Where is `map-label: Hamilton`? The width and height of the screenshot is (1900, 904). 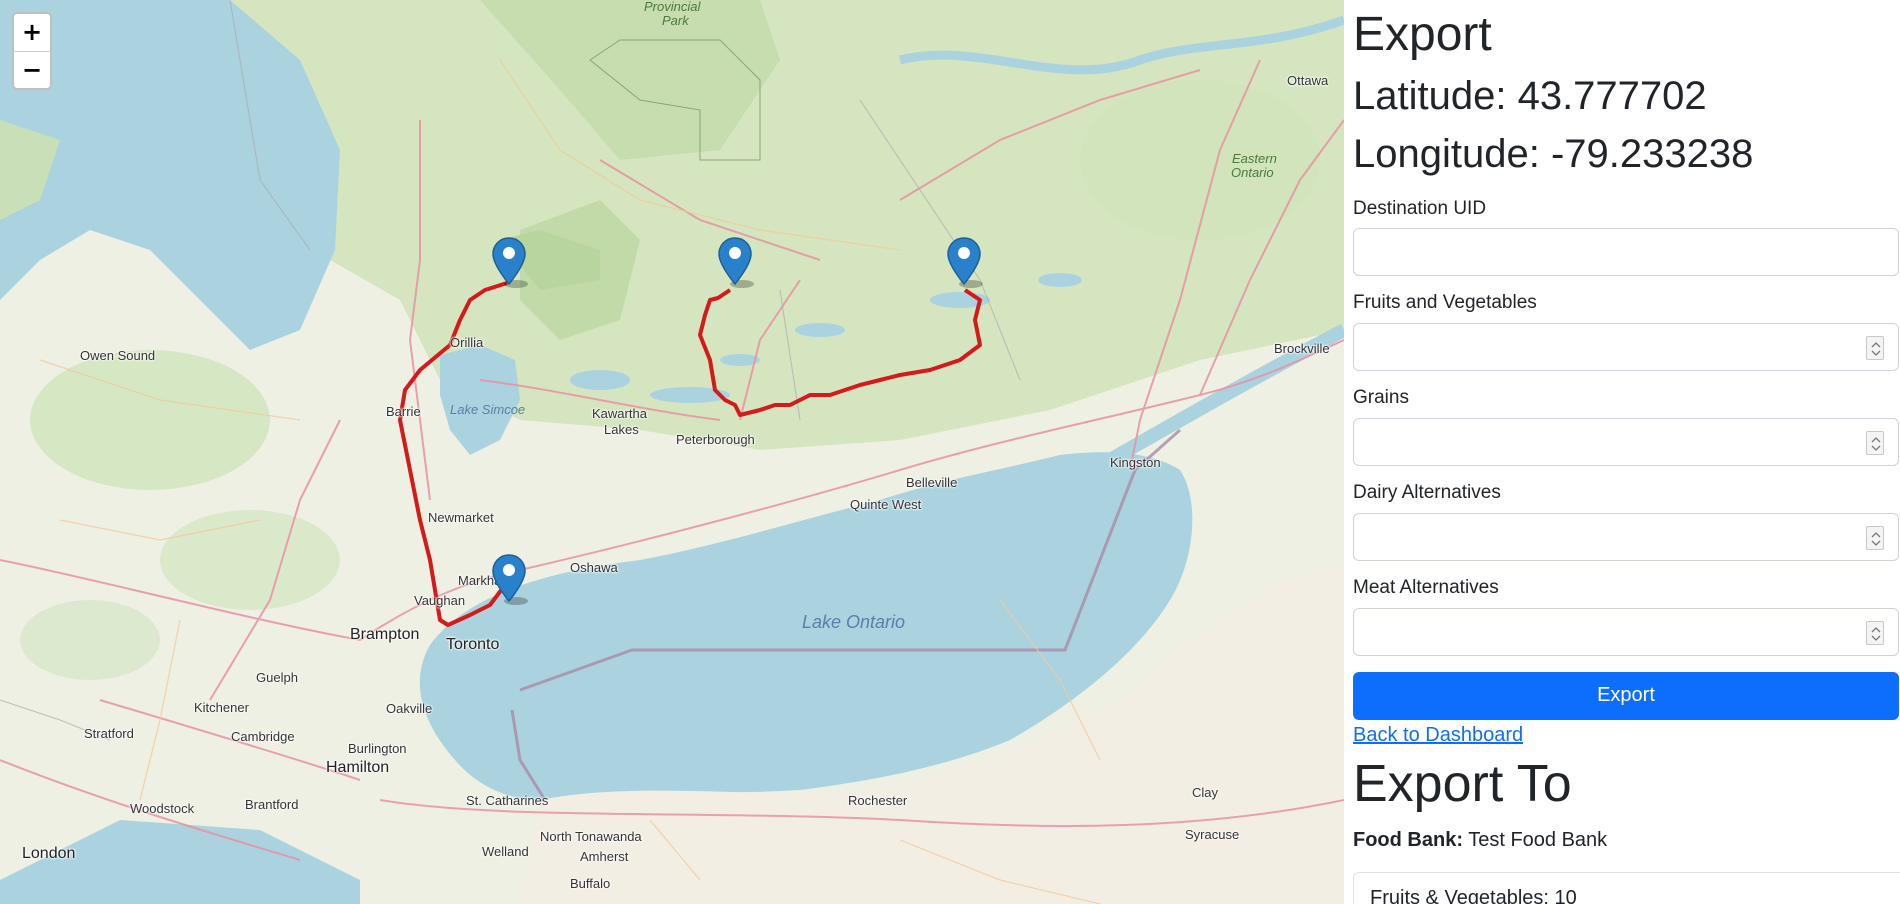 map-label: Hamilton is located at coordinates (358, 767).